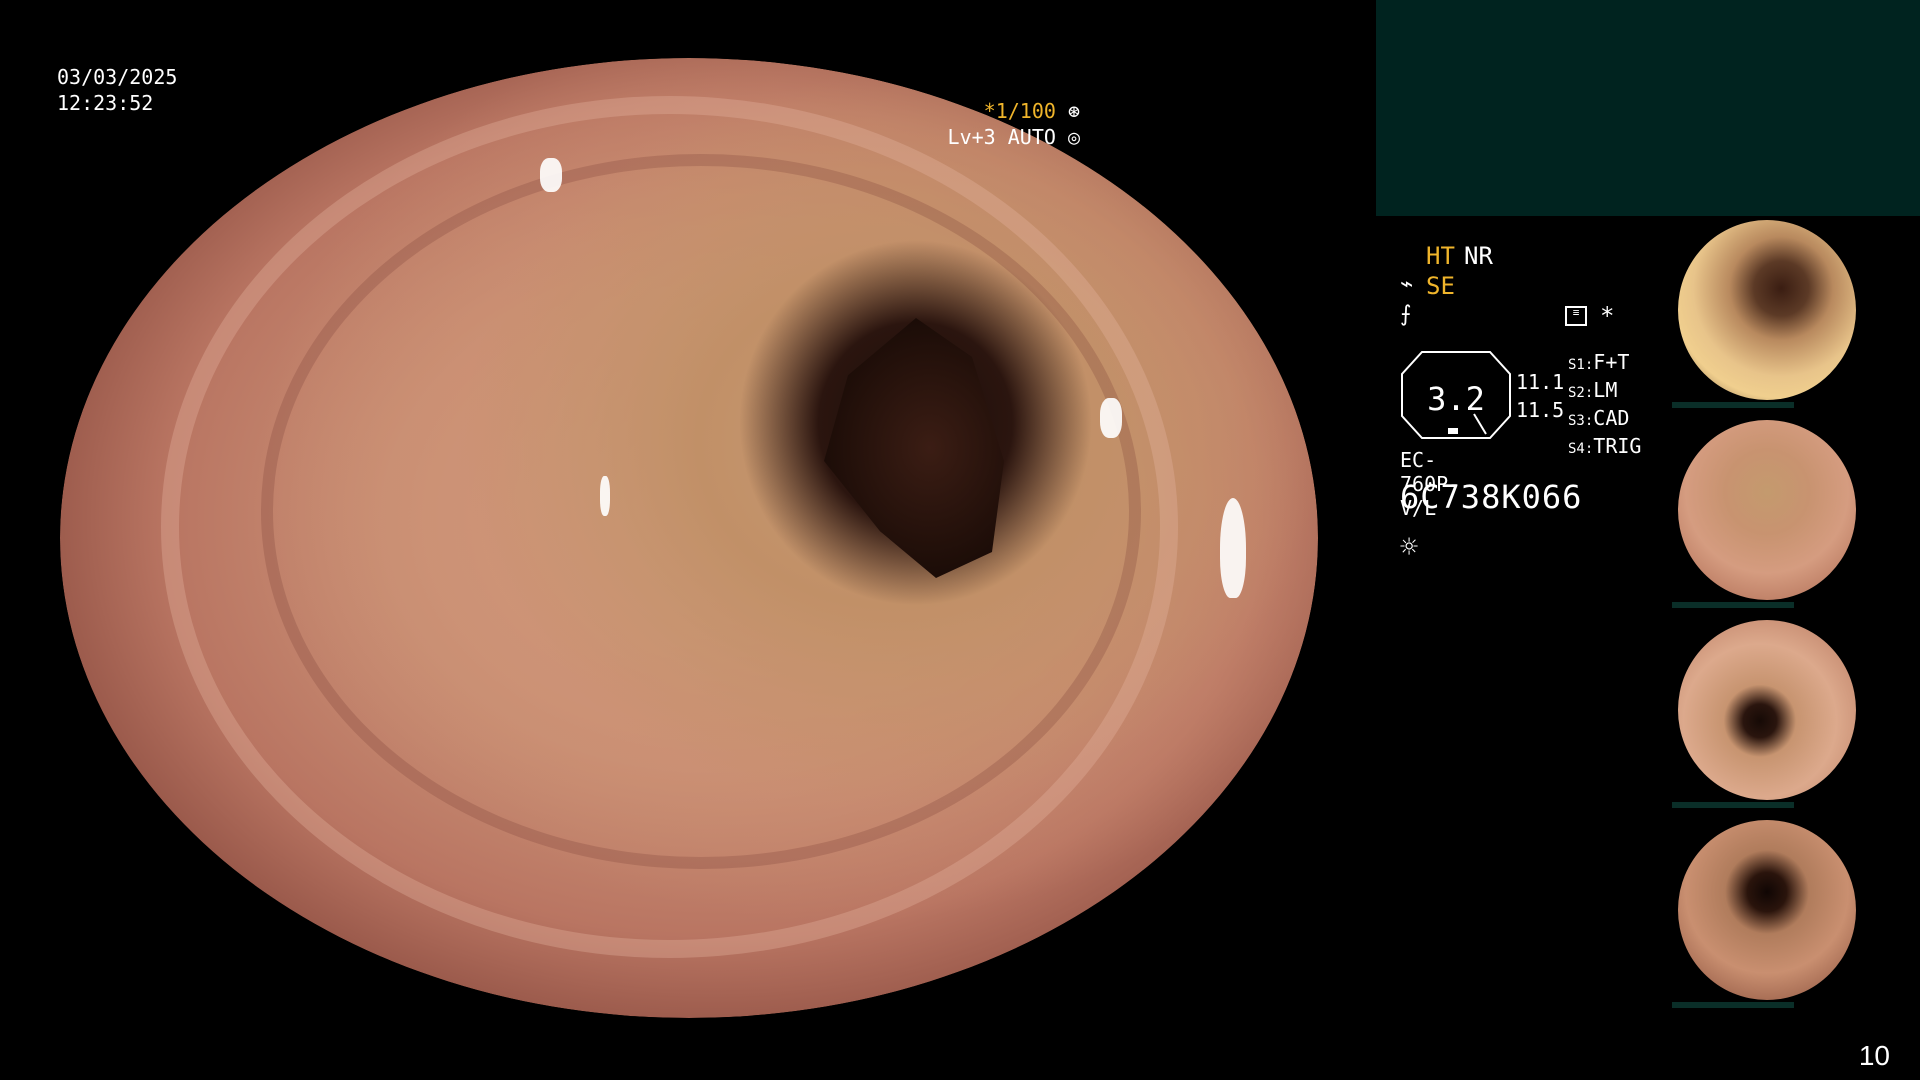 Image resolution: width=1920 pixels, height=1080 pixels. Describe the element at coordinates (1540, 410) in the screenshot. I see `measurement-2: 11.5` at that location.